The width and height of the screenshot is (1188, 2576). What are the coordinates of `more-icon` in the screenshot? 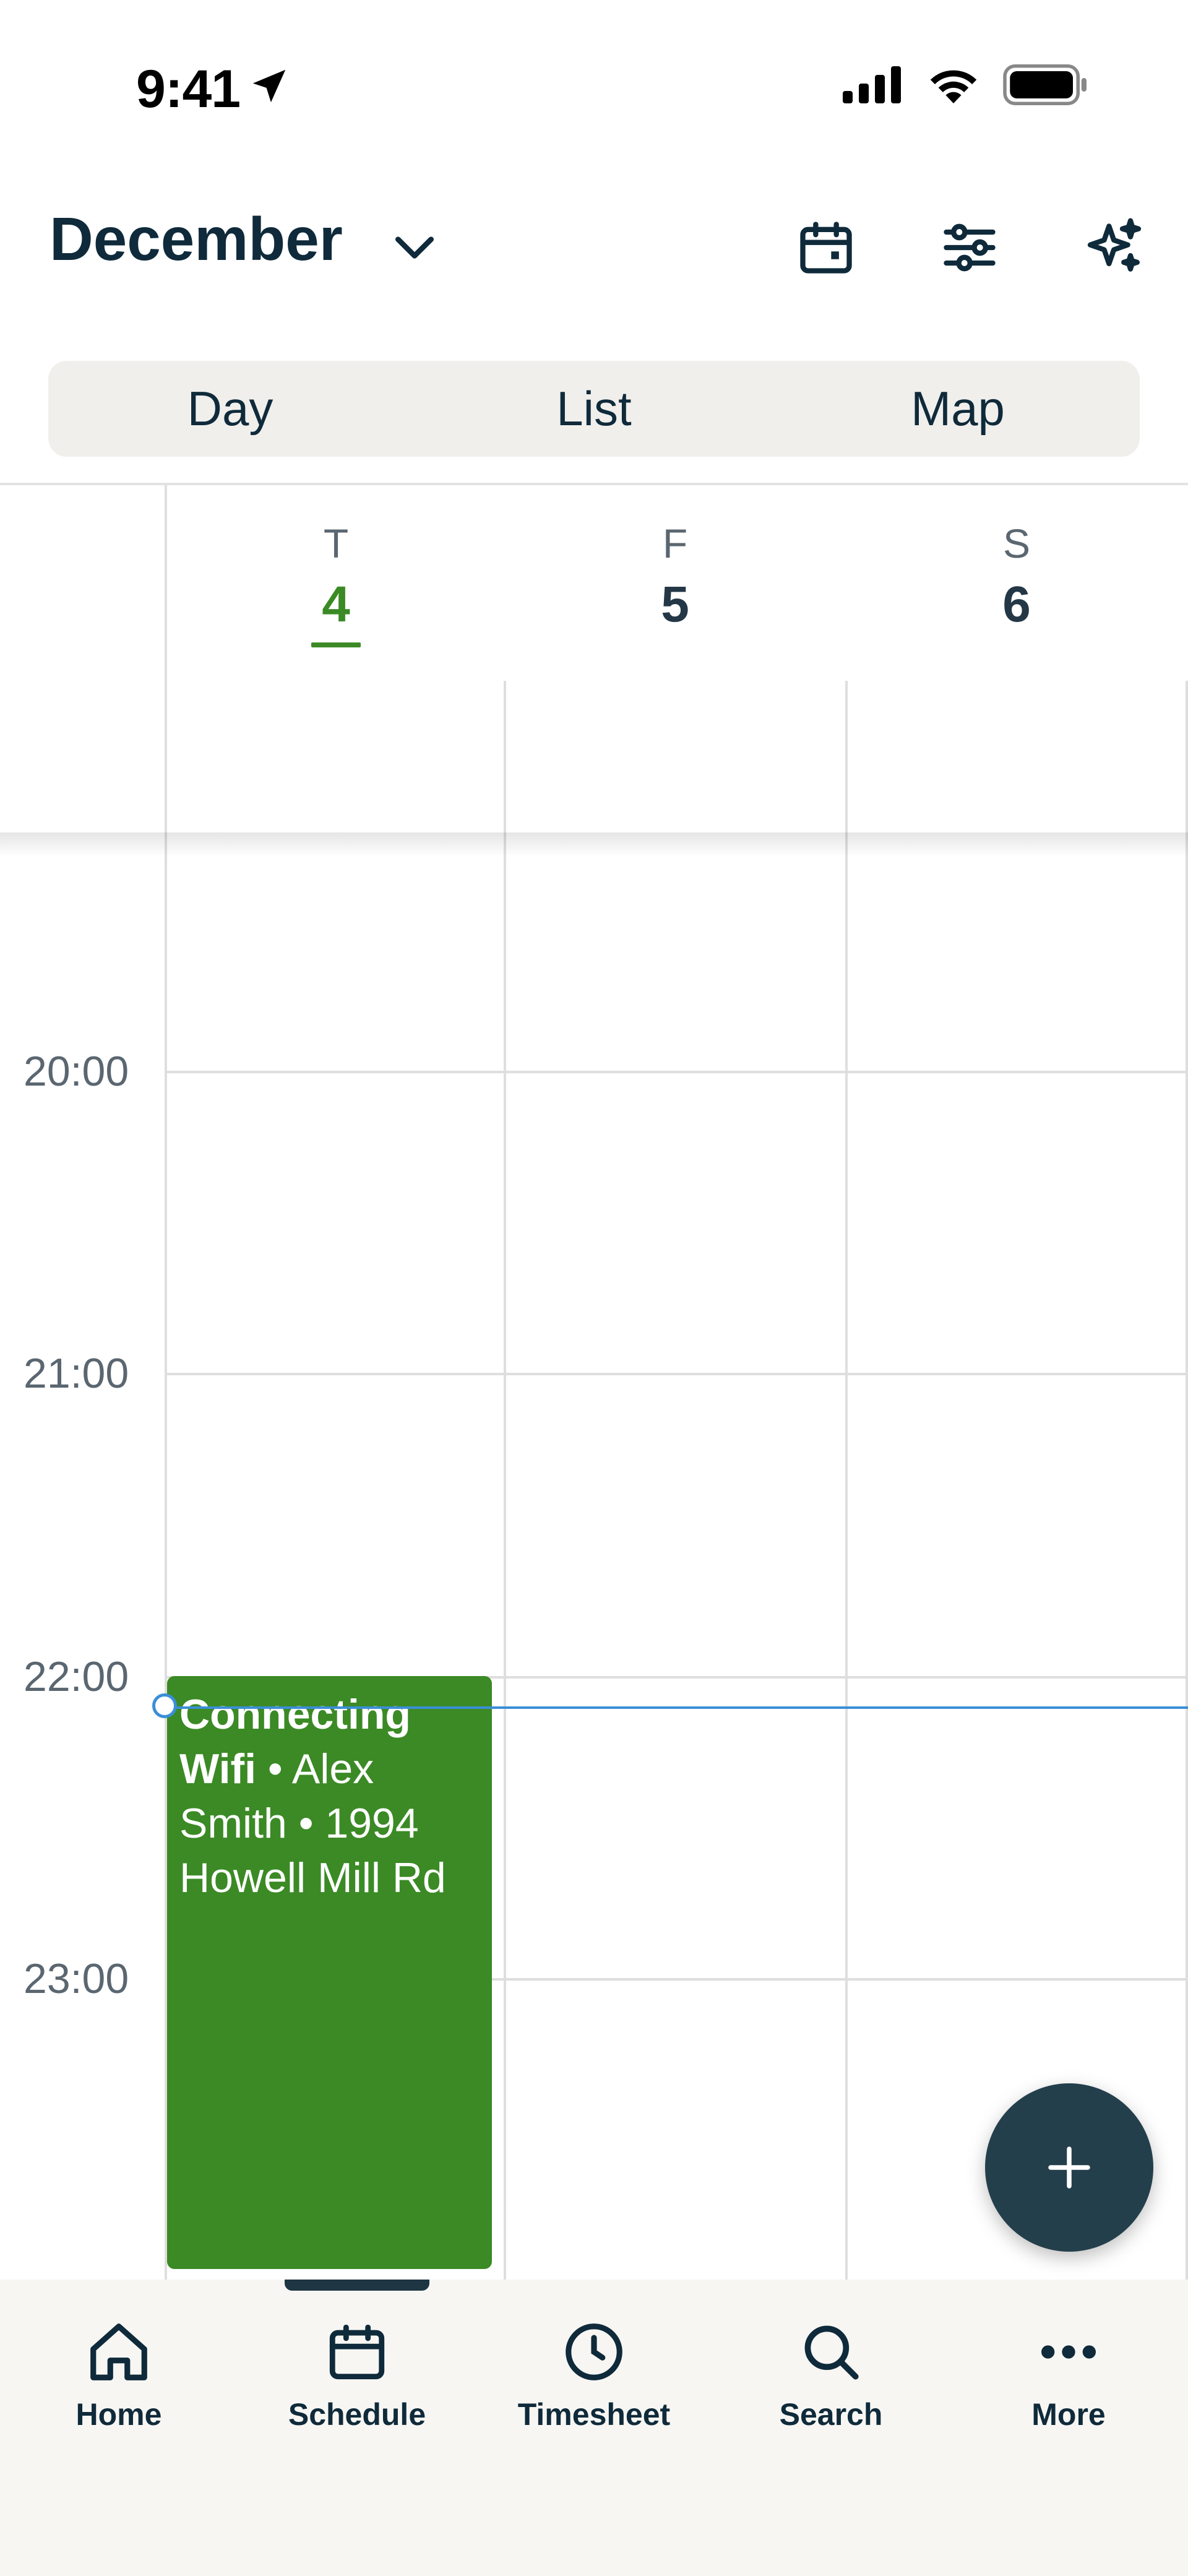 It's located at (1068, 2352).